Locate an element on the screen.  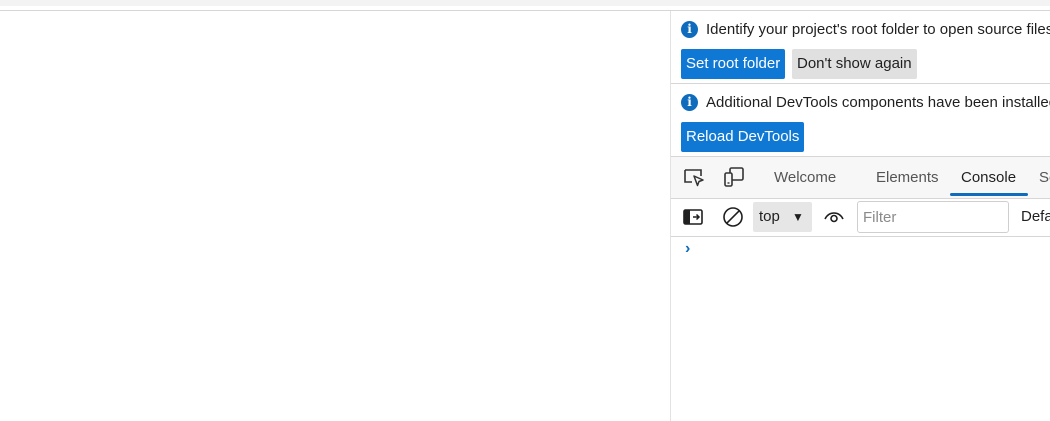
caret-down-icon: ▼ is located at coordinates (798, 217).